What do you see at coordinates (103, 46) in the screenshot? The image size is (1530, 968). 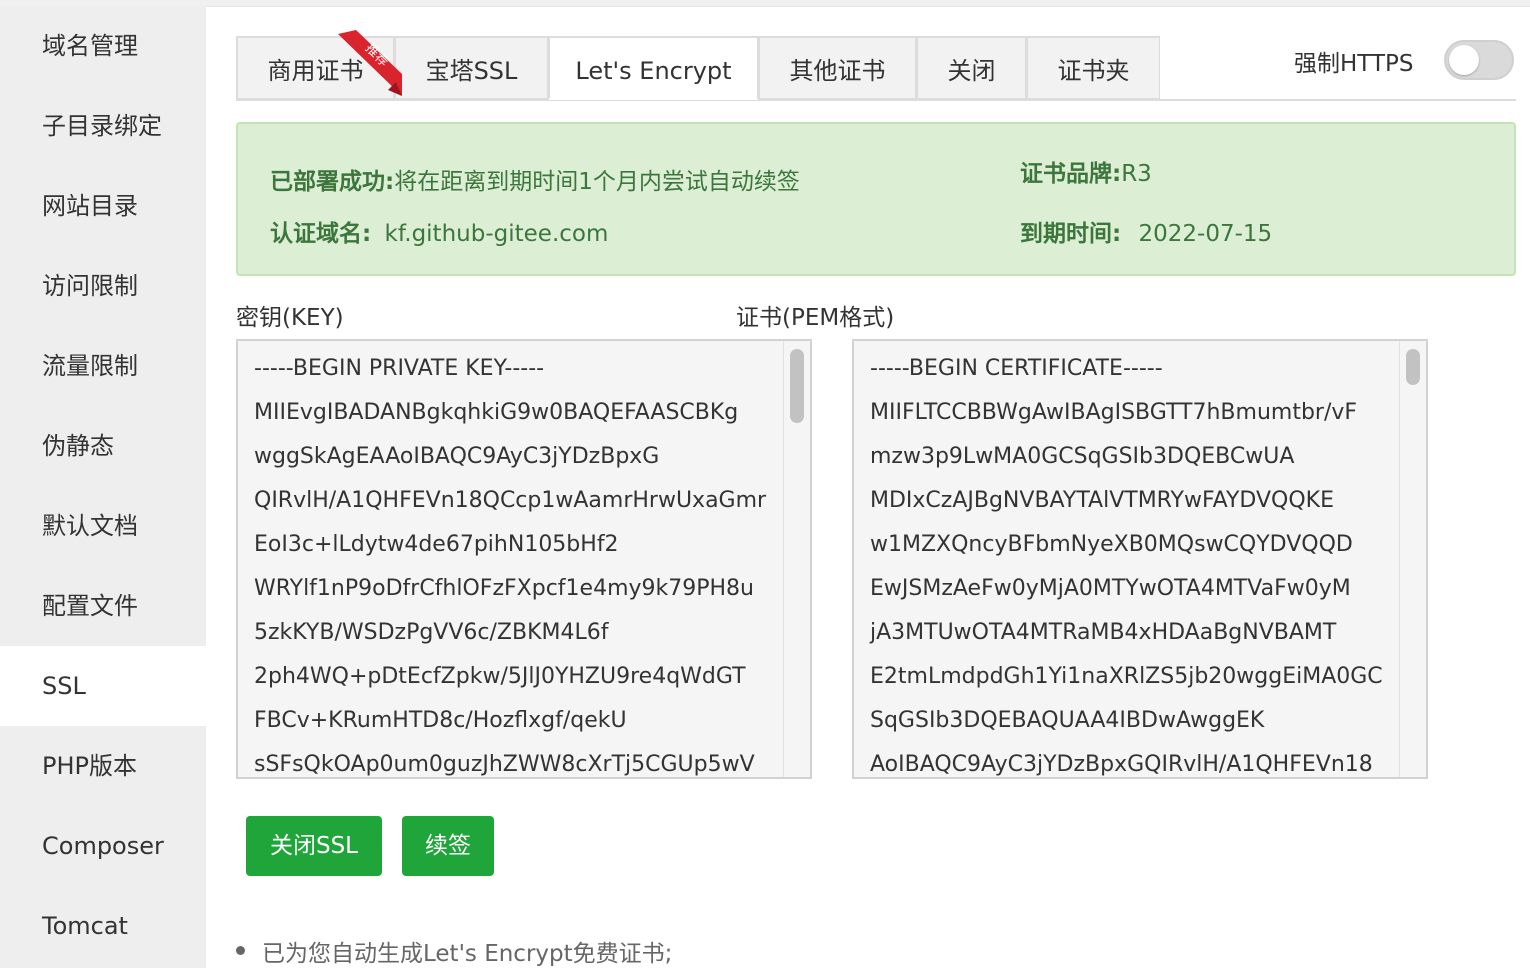 I see `sidebar-item-domain: 域名管理` at bounding box center [103, 46].